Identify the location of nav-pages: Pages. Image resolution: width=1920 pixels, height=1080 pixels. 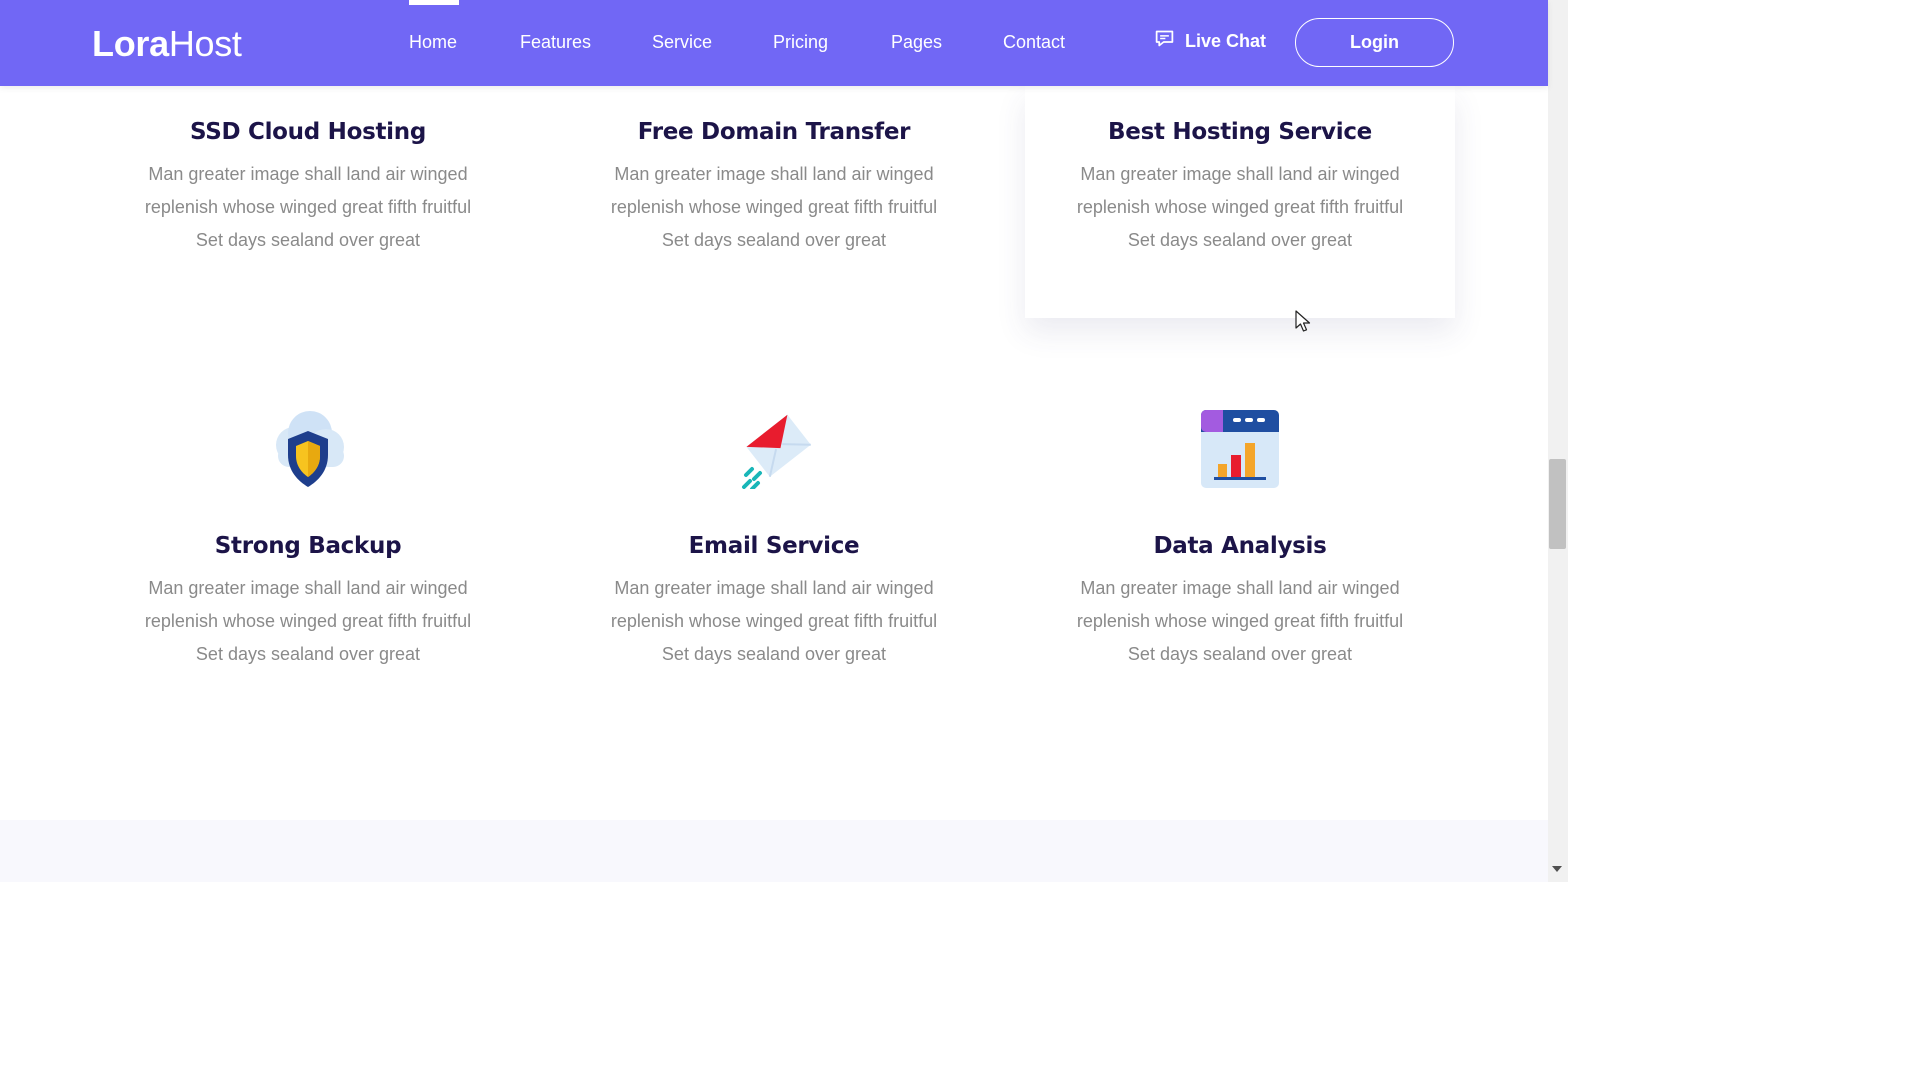
(916, 42).